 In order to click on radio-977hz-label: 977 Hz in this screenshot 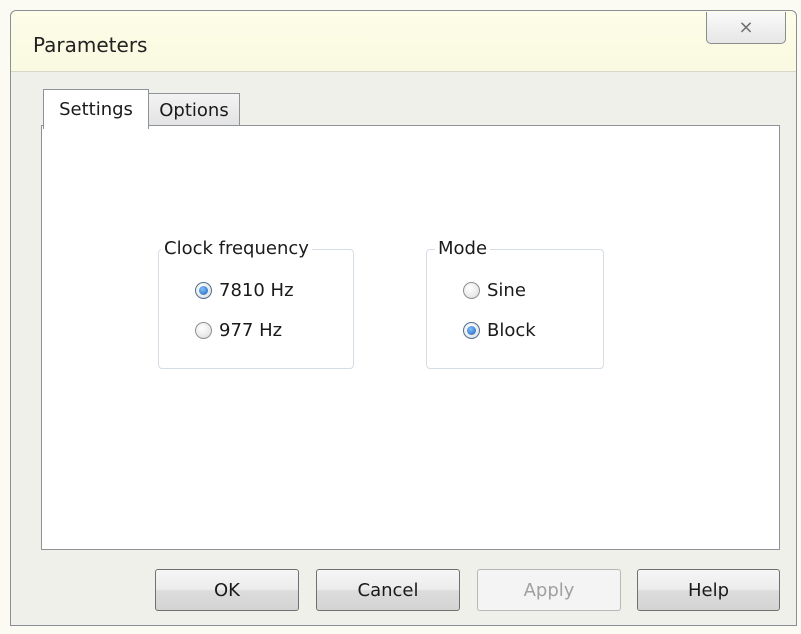, I will do `click(251, 330)`.